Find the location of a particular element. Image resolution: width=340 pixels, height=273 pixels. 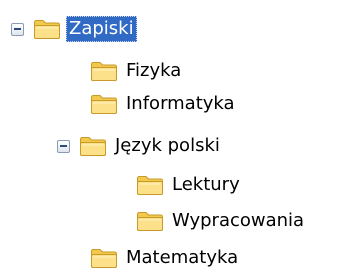

tree-node-wypracowania: Wypracowania is located at coordinates (221, 221).